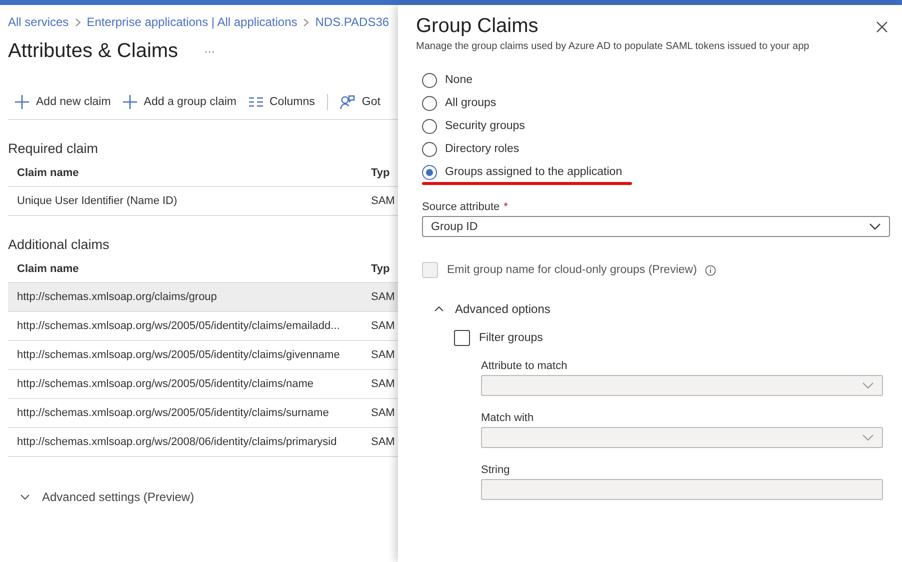 The height and width of the screenshot is (562, 902). I want to click on toolbar-button: Got, so click(360, 102).